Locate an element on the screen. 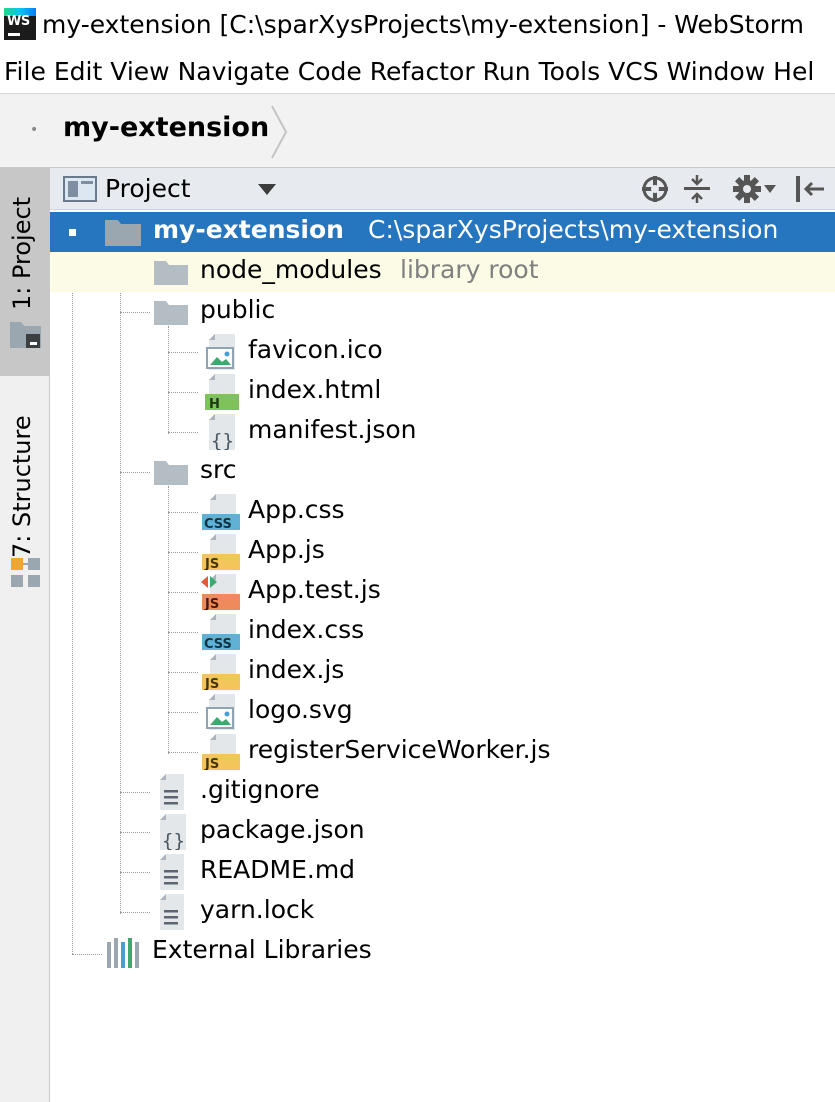 Image resolution: width=835 pixels, height=1102 pixels. menu-refactor: Refactor is located at coordinates (422, 72).